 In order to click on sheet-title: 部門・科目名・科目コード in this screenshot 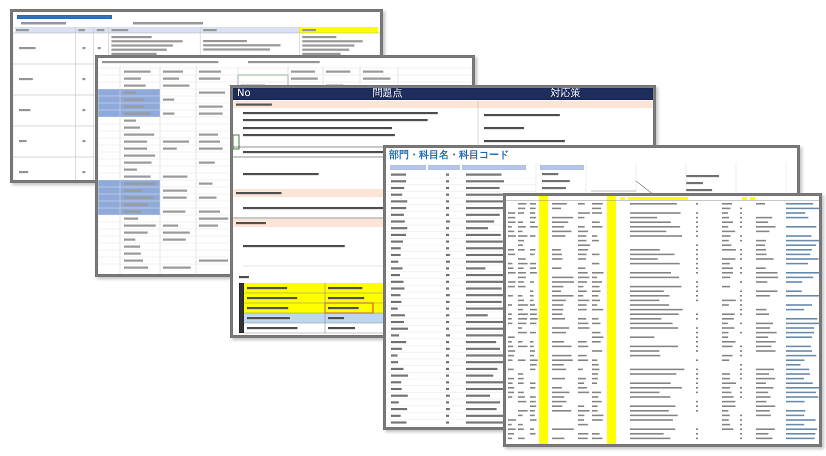, I will do `click(449, 155)`.